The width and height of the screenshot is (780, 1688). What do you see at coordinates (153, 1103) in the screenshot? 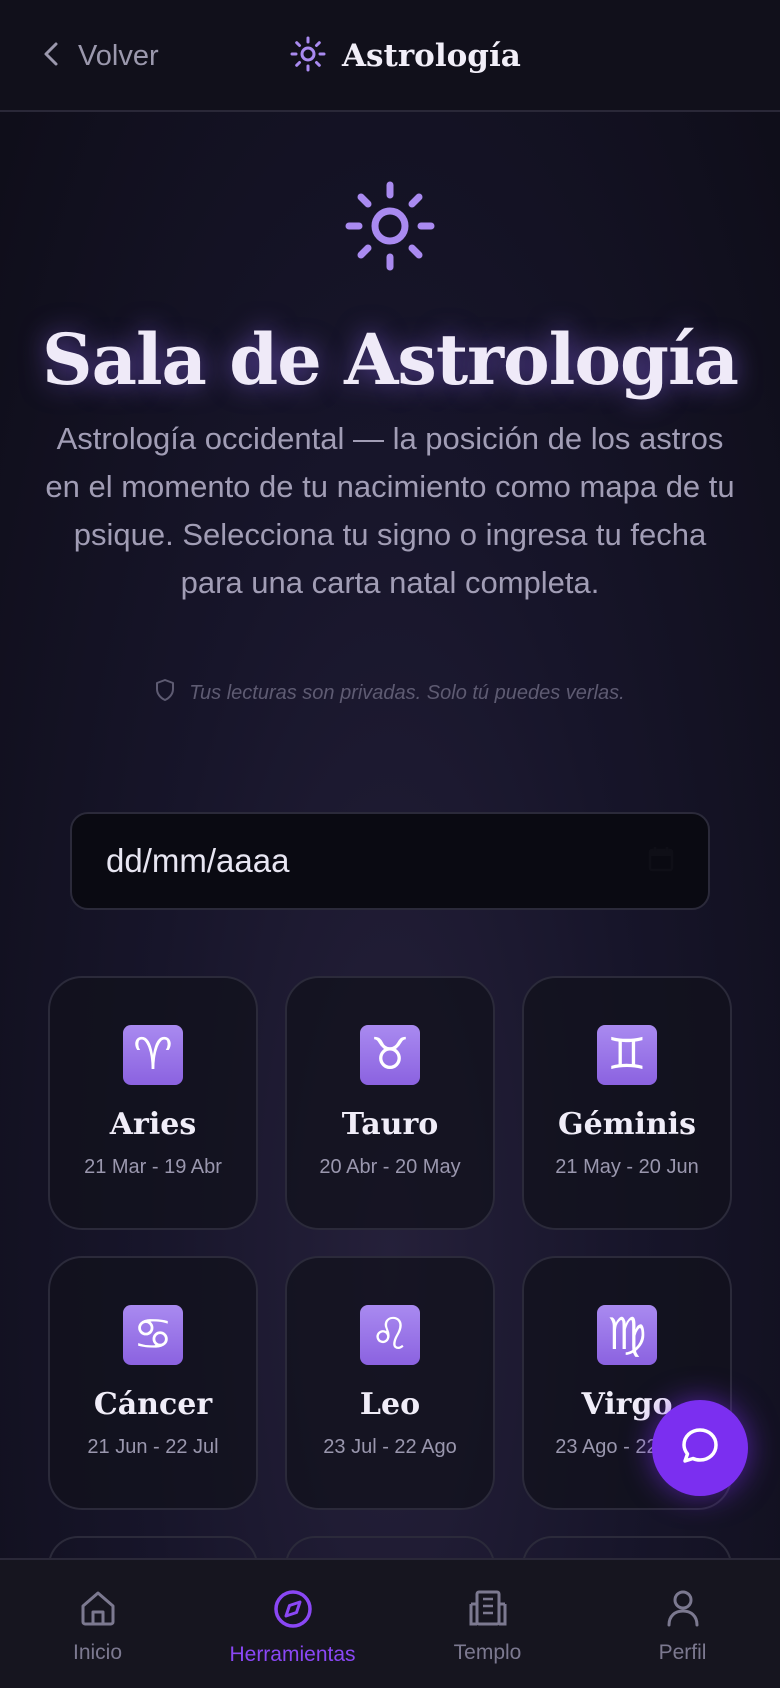
I see `sign-card-aries: ♈ Aries 21 Mar - 19 Abr` at bounding box center [153, 1103].